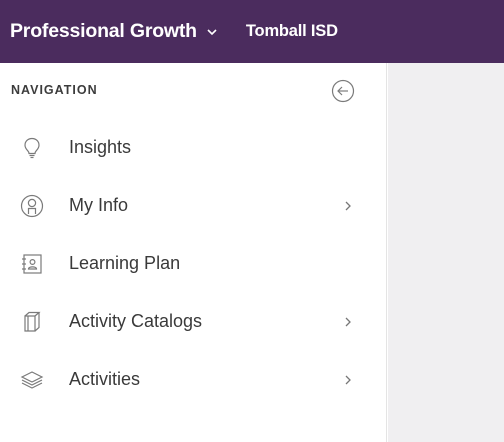  I want to click on sidebar-item-activity-catalogs: Activity Catalogs, so click(193, 322).